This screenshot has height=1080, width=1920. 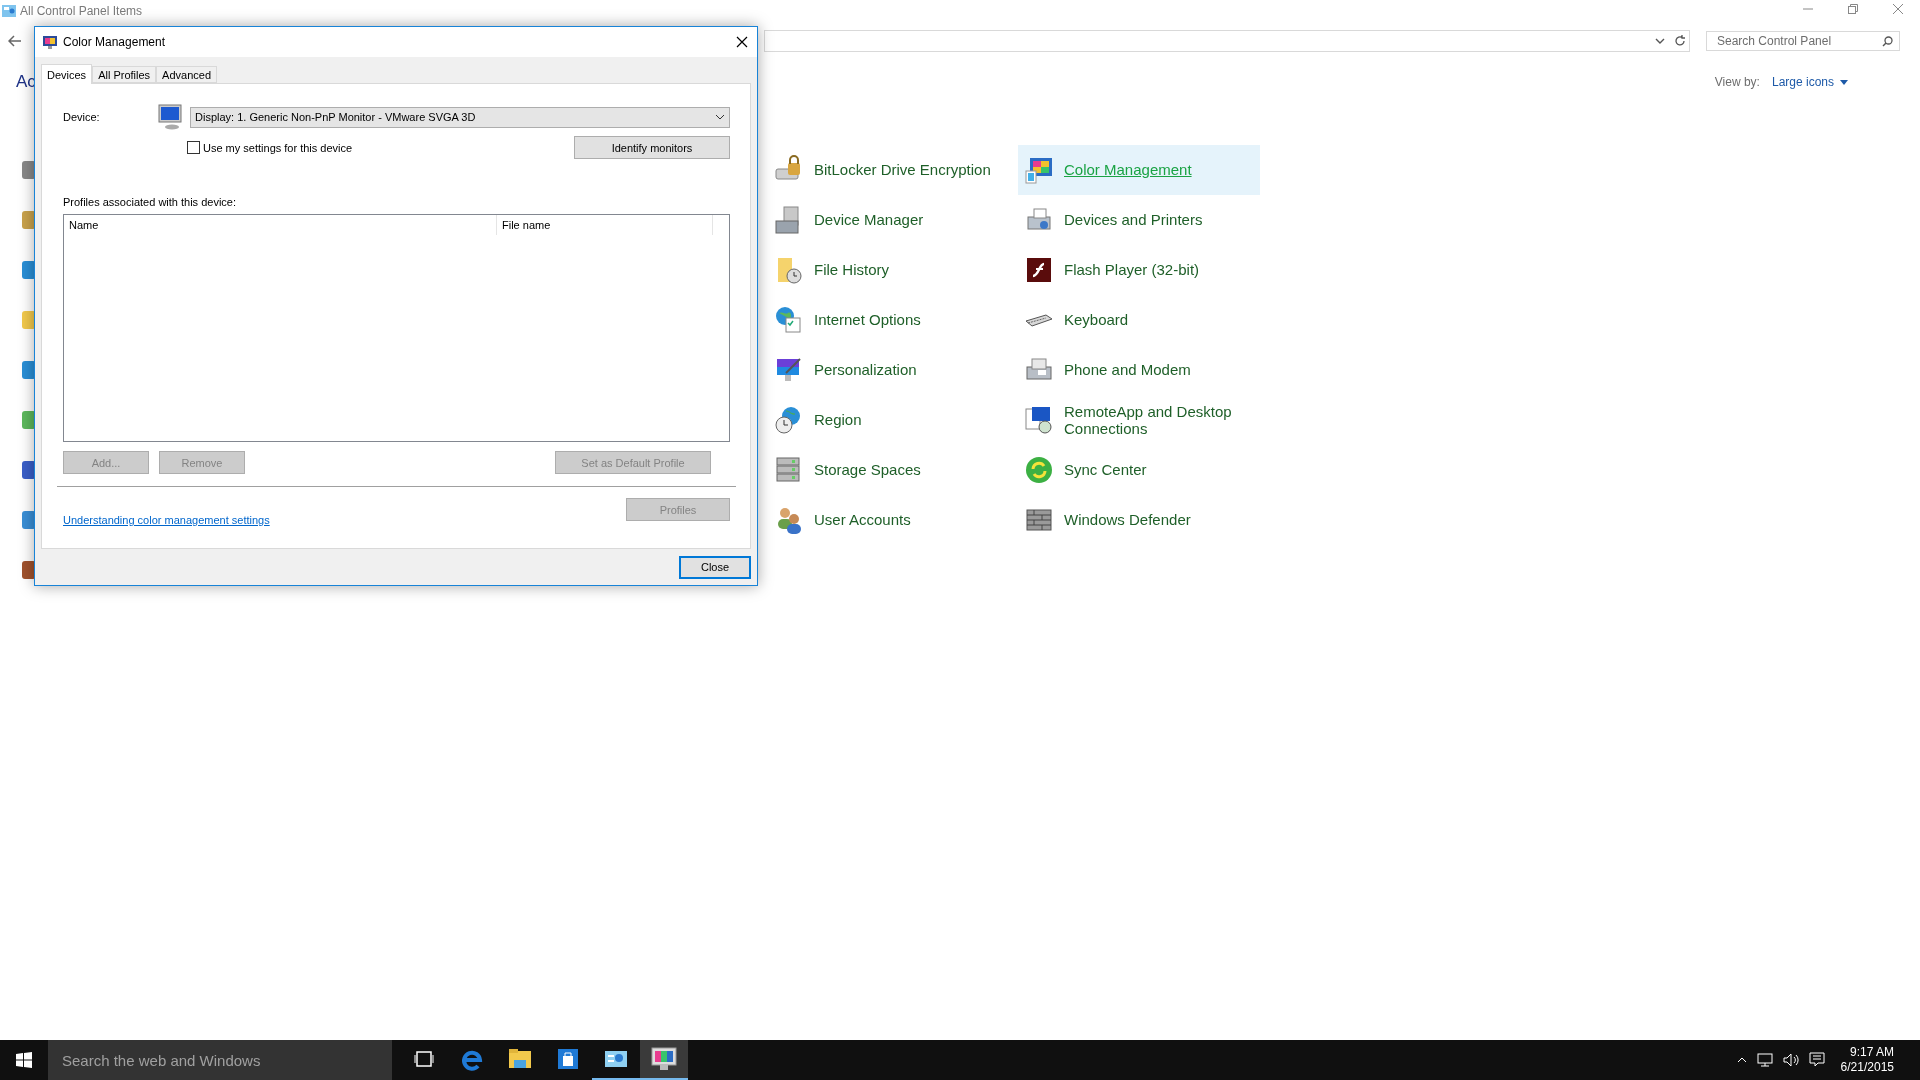 What do you see at coordinates (616, 1059) in the screenshot?
I see `control-panel-icon` at bounding box center [616, 1059].